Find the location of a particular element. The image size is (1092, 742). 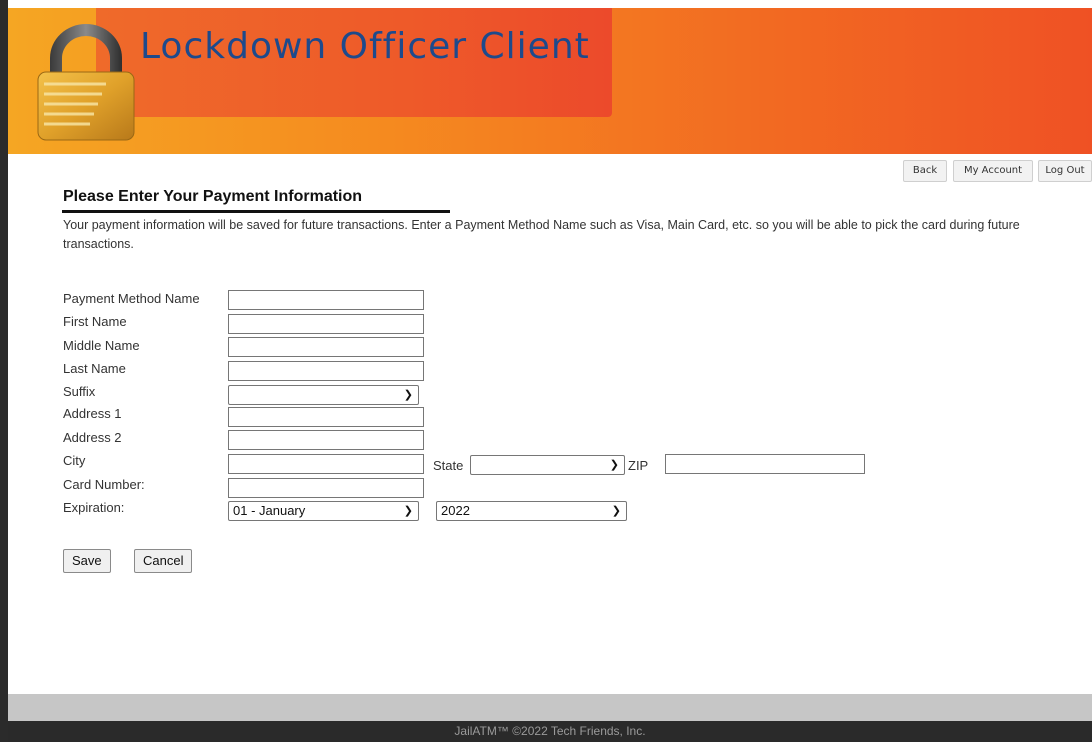

address2-label: Address 2 is located at coordinates (92, 437).